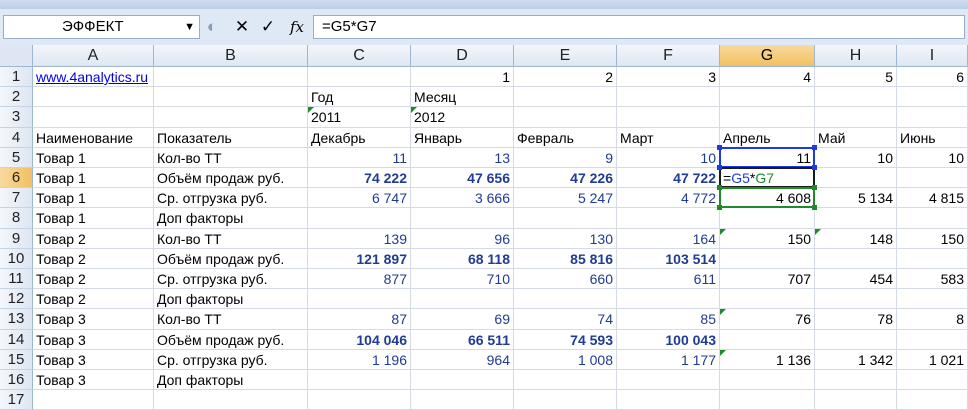 Image resolution: width=968 pixels, height=410 pixels. Describe the element at coordinates (462, 56) in the screenshot. I see `column-header-d: D` at that location.